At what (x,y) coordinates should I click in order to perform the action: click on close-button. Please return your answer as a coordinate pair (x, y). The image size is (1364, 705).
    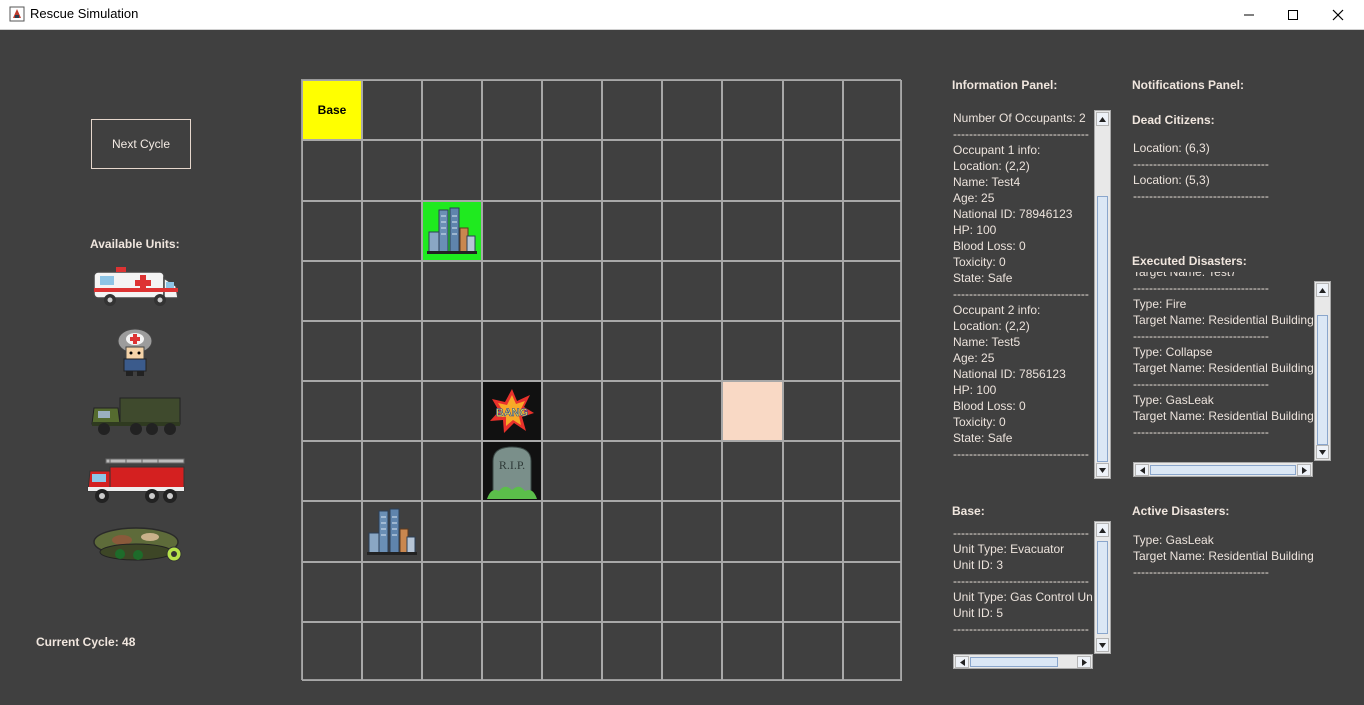
    Looking at the image, I should click on (1338, 14).